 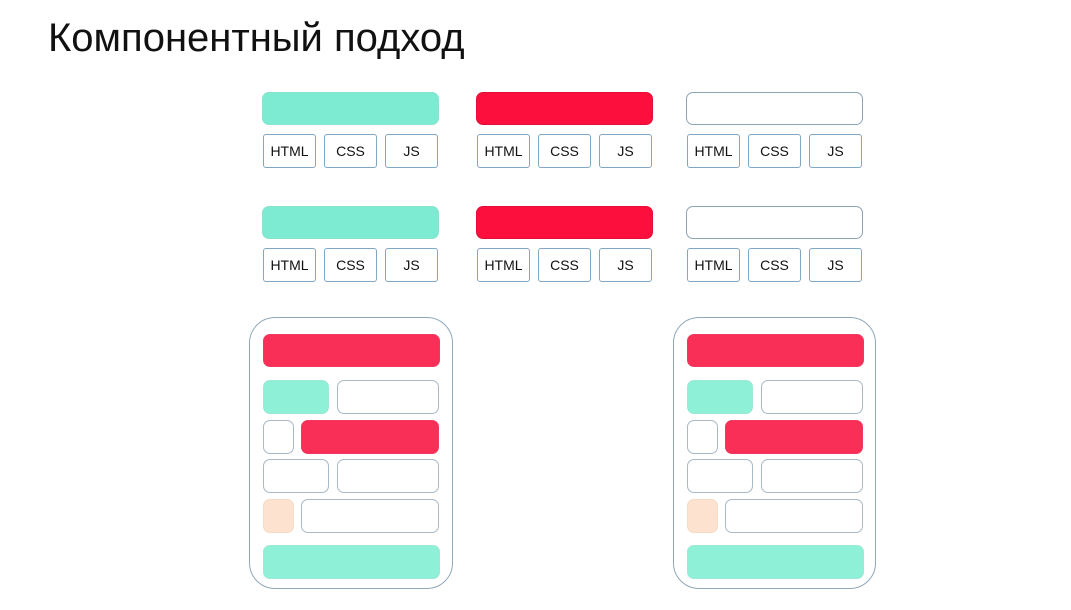 I want to click on slide-title: Компонентный подход, so click(x=256, y=38).